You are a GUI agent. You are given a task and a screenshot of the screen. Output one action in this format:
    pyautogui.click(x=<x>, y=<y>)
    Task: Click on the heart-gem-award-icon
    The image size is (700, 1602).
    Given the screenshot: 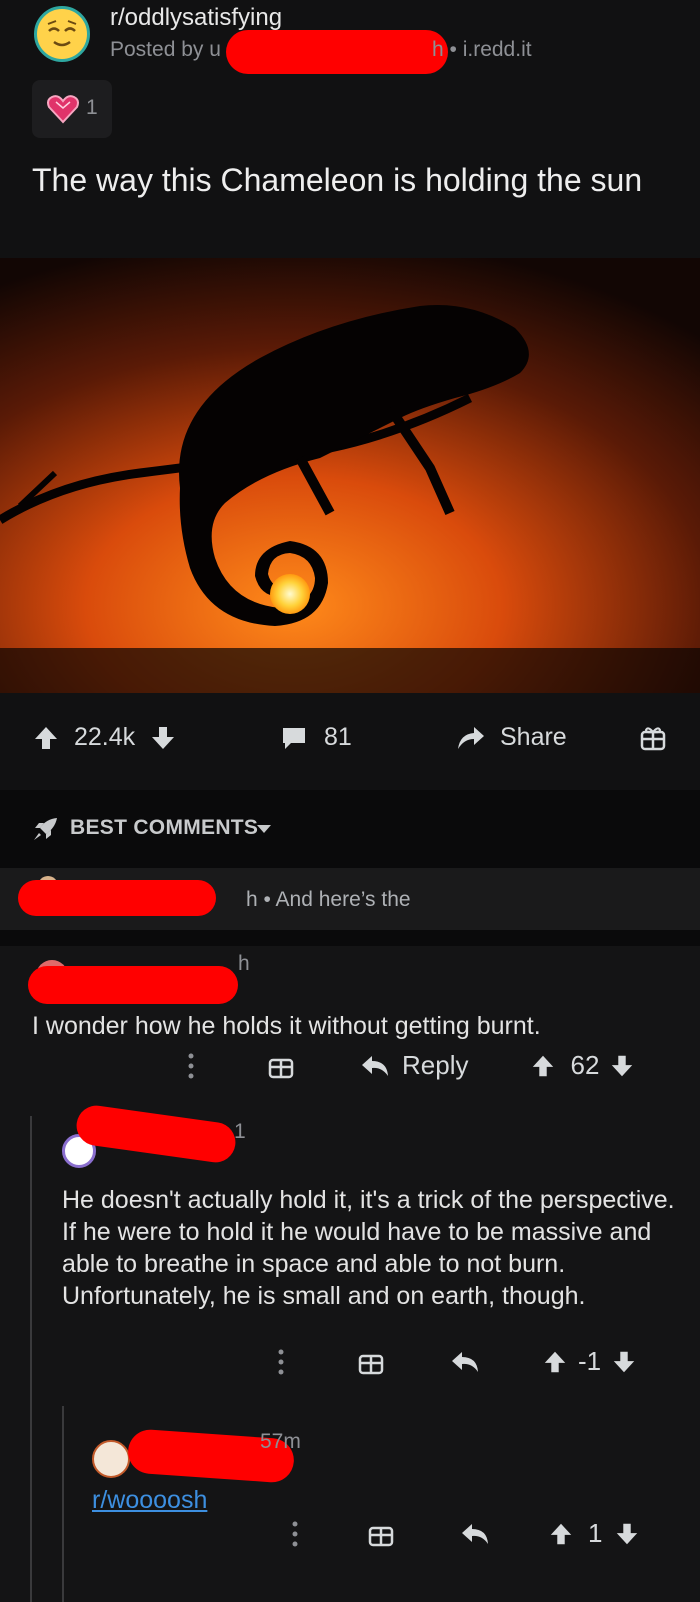 What is the action you would take?
    pyautogui.click(x=63, y=109)
    